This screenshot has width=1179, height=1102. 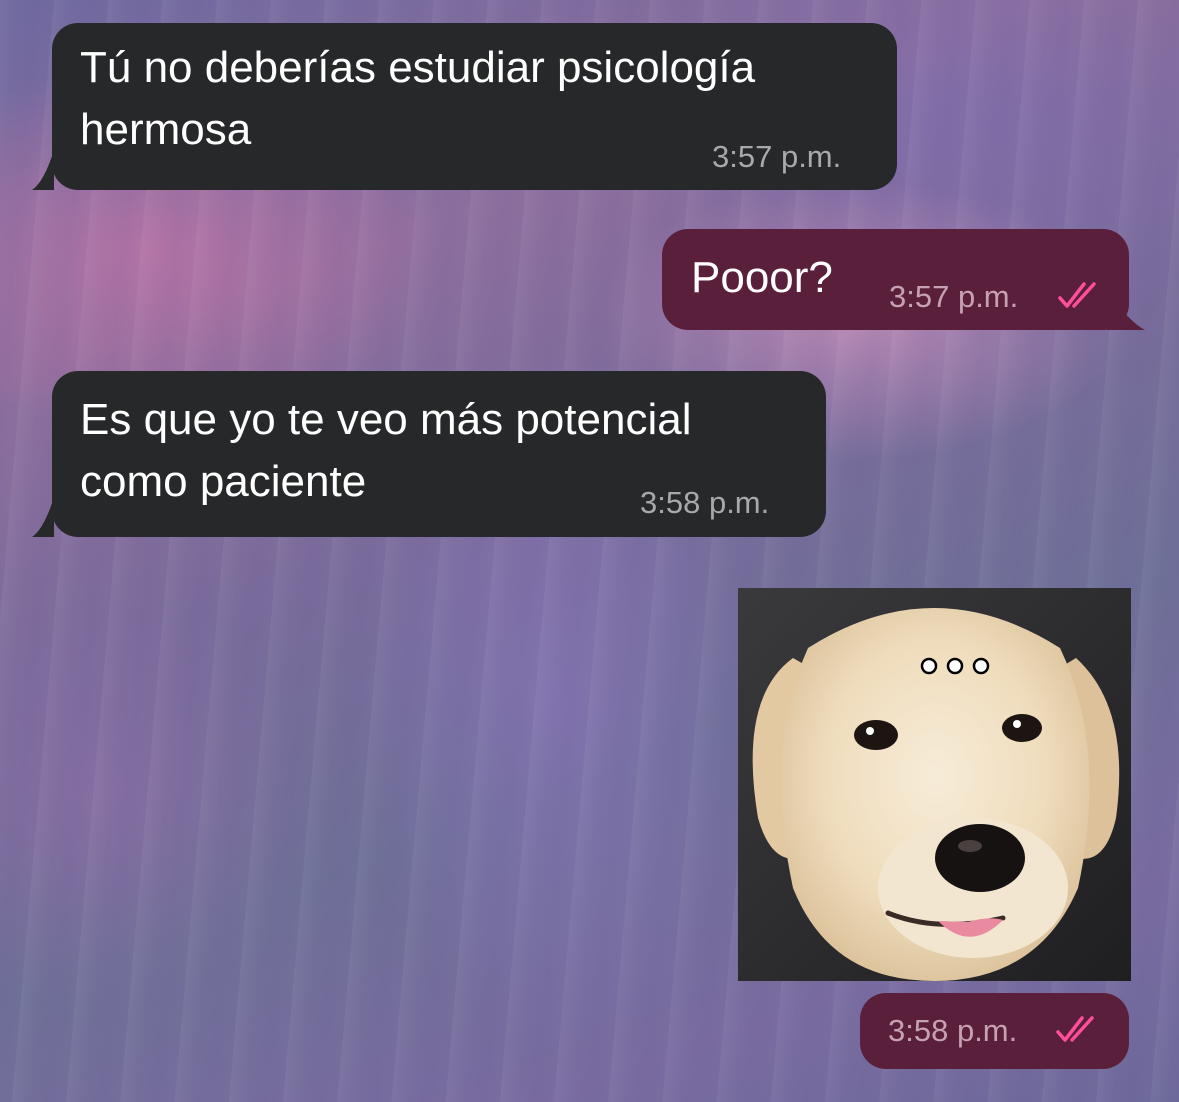 I want to click on sticker-time-pill: 3:58 p.m., so click(x=994, y=1031).